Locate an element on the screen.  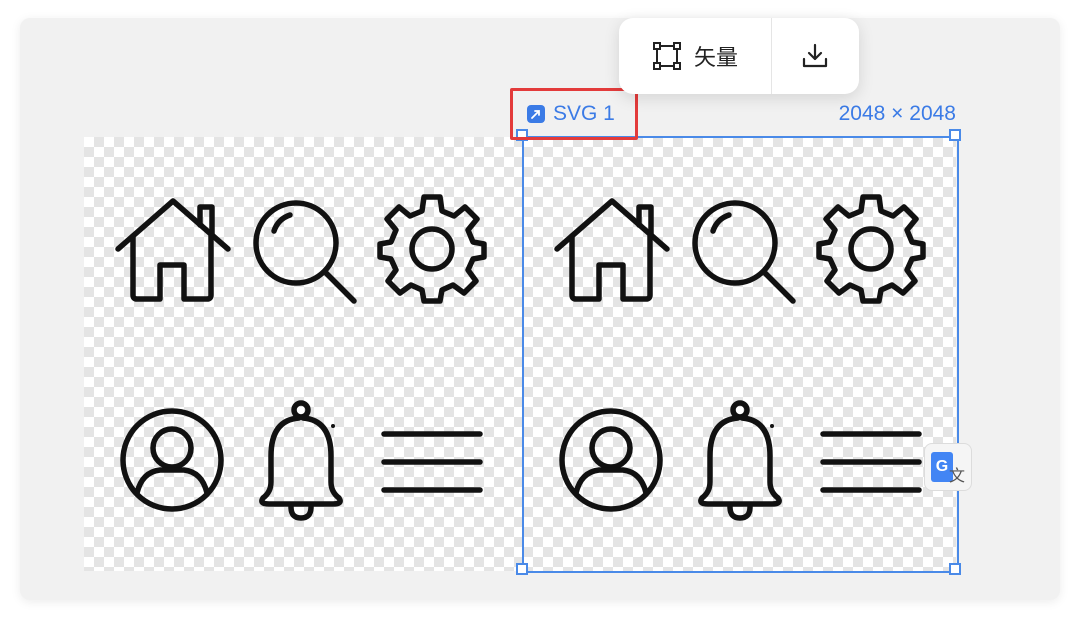
translate-wen-label: 文 is located at coordinates (957, 476).